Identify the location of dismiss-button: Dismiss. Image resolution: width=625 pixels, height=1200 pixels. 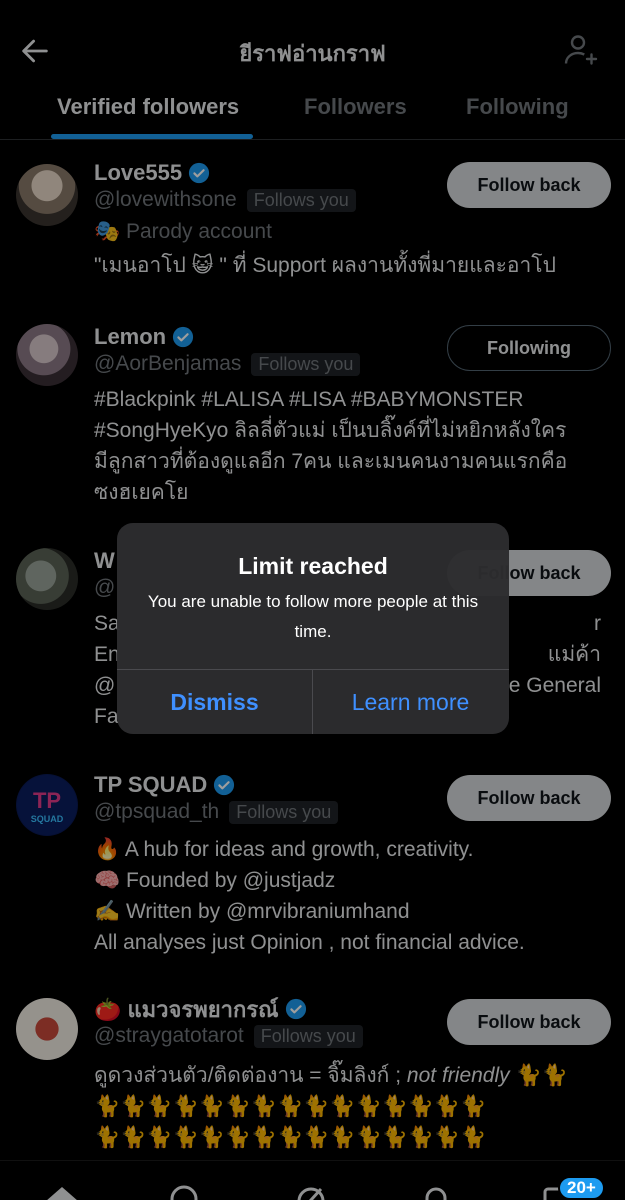
(214, 702).